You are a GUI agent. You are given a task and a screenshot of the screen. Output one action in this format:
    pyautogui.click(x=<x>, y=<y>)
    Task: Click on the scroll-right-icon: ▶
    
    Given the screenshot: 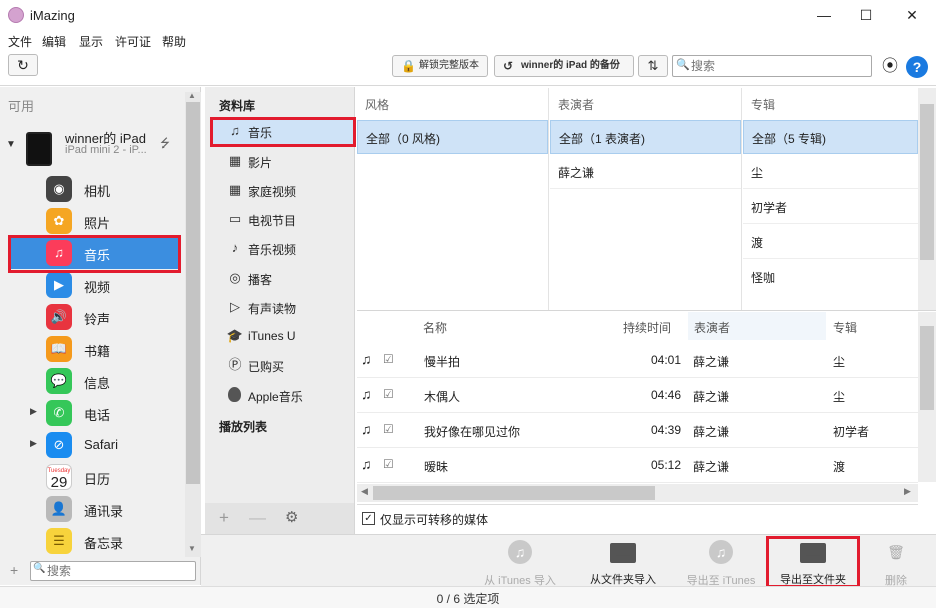 What is the action you would take?
    pyautogui.click(x=907, y=491)
    